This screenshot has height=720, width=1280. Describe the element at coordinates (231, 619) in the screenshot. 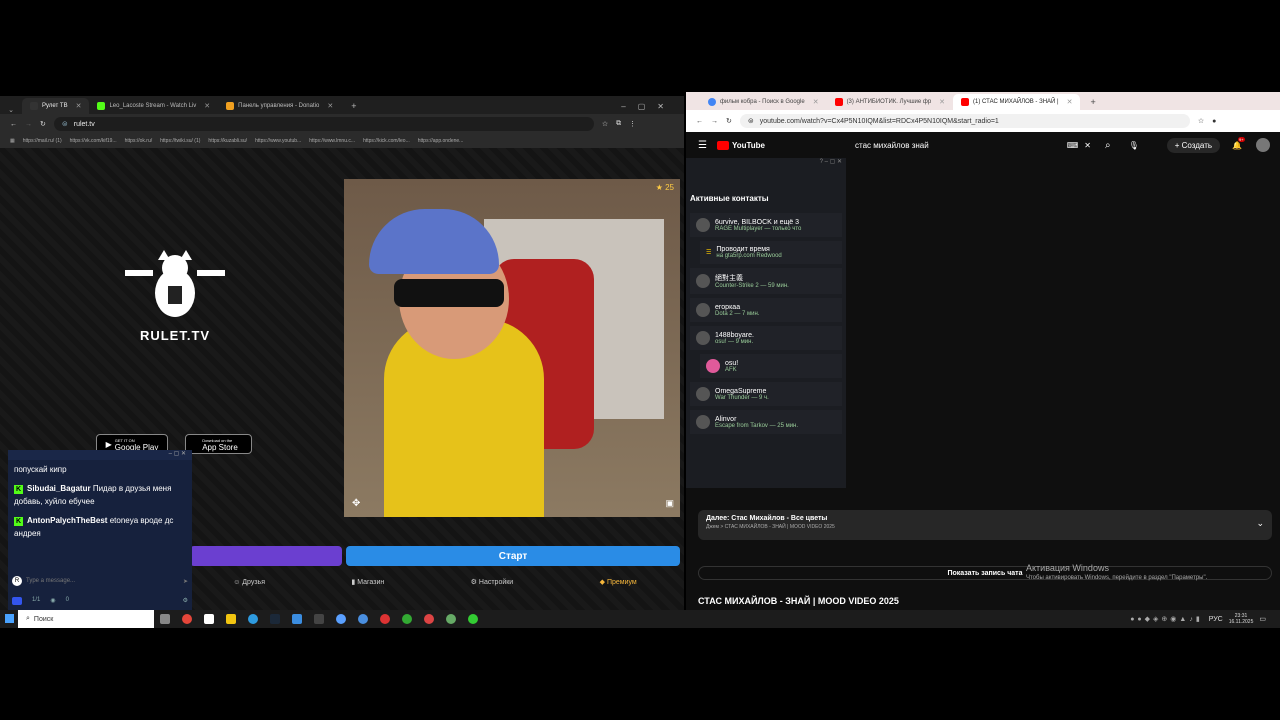

I see `explorer-icon` at that location.